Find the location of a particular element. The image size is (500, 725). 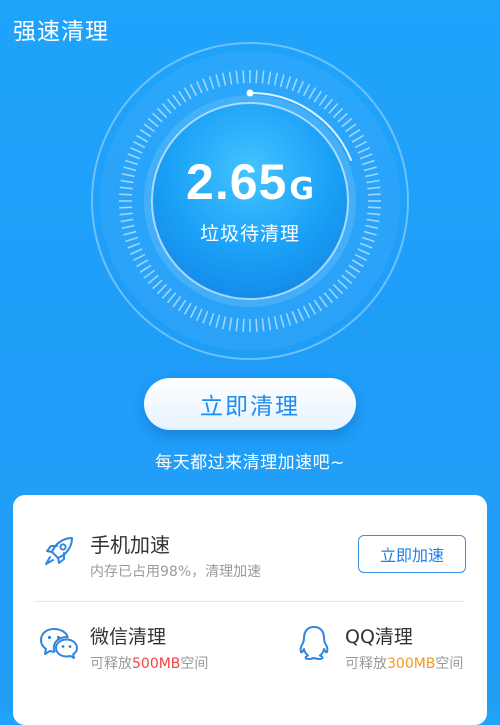

qq-clean-title: QQ清理 is located at coordinates (379, 637).